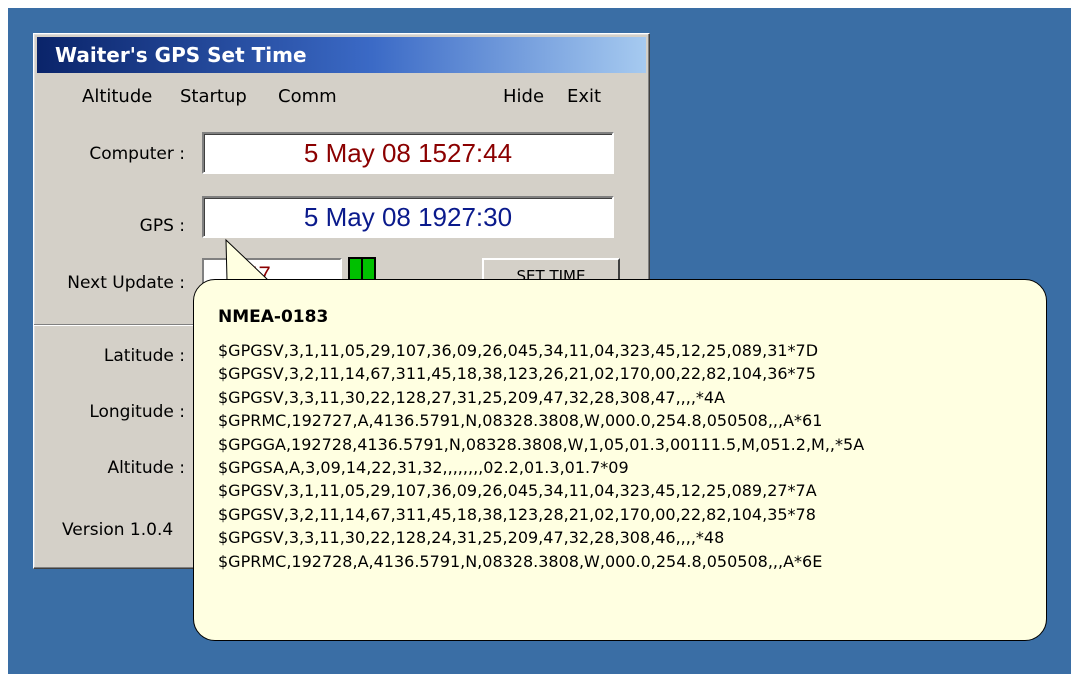 Image resolution: width=1079 pixels, height=681 pixels. I want to click on longitude-label: Longitude :, so click(137, 412).